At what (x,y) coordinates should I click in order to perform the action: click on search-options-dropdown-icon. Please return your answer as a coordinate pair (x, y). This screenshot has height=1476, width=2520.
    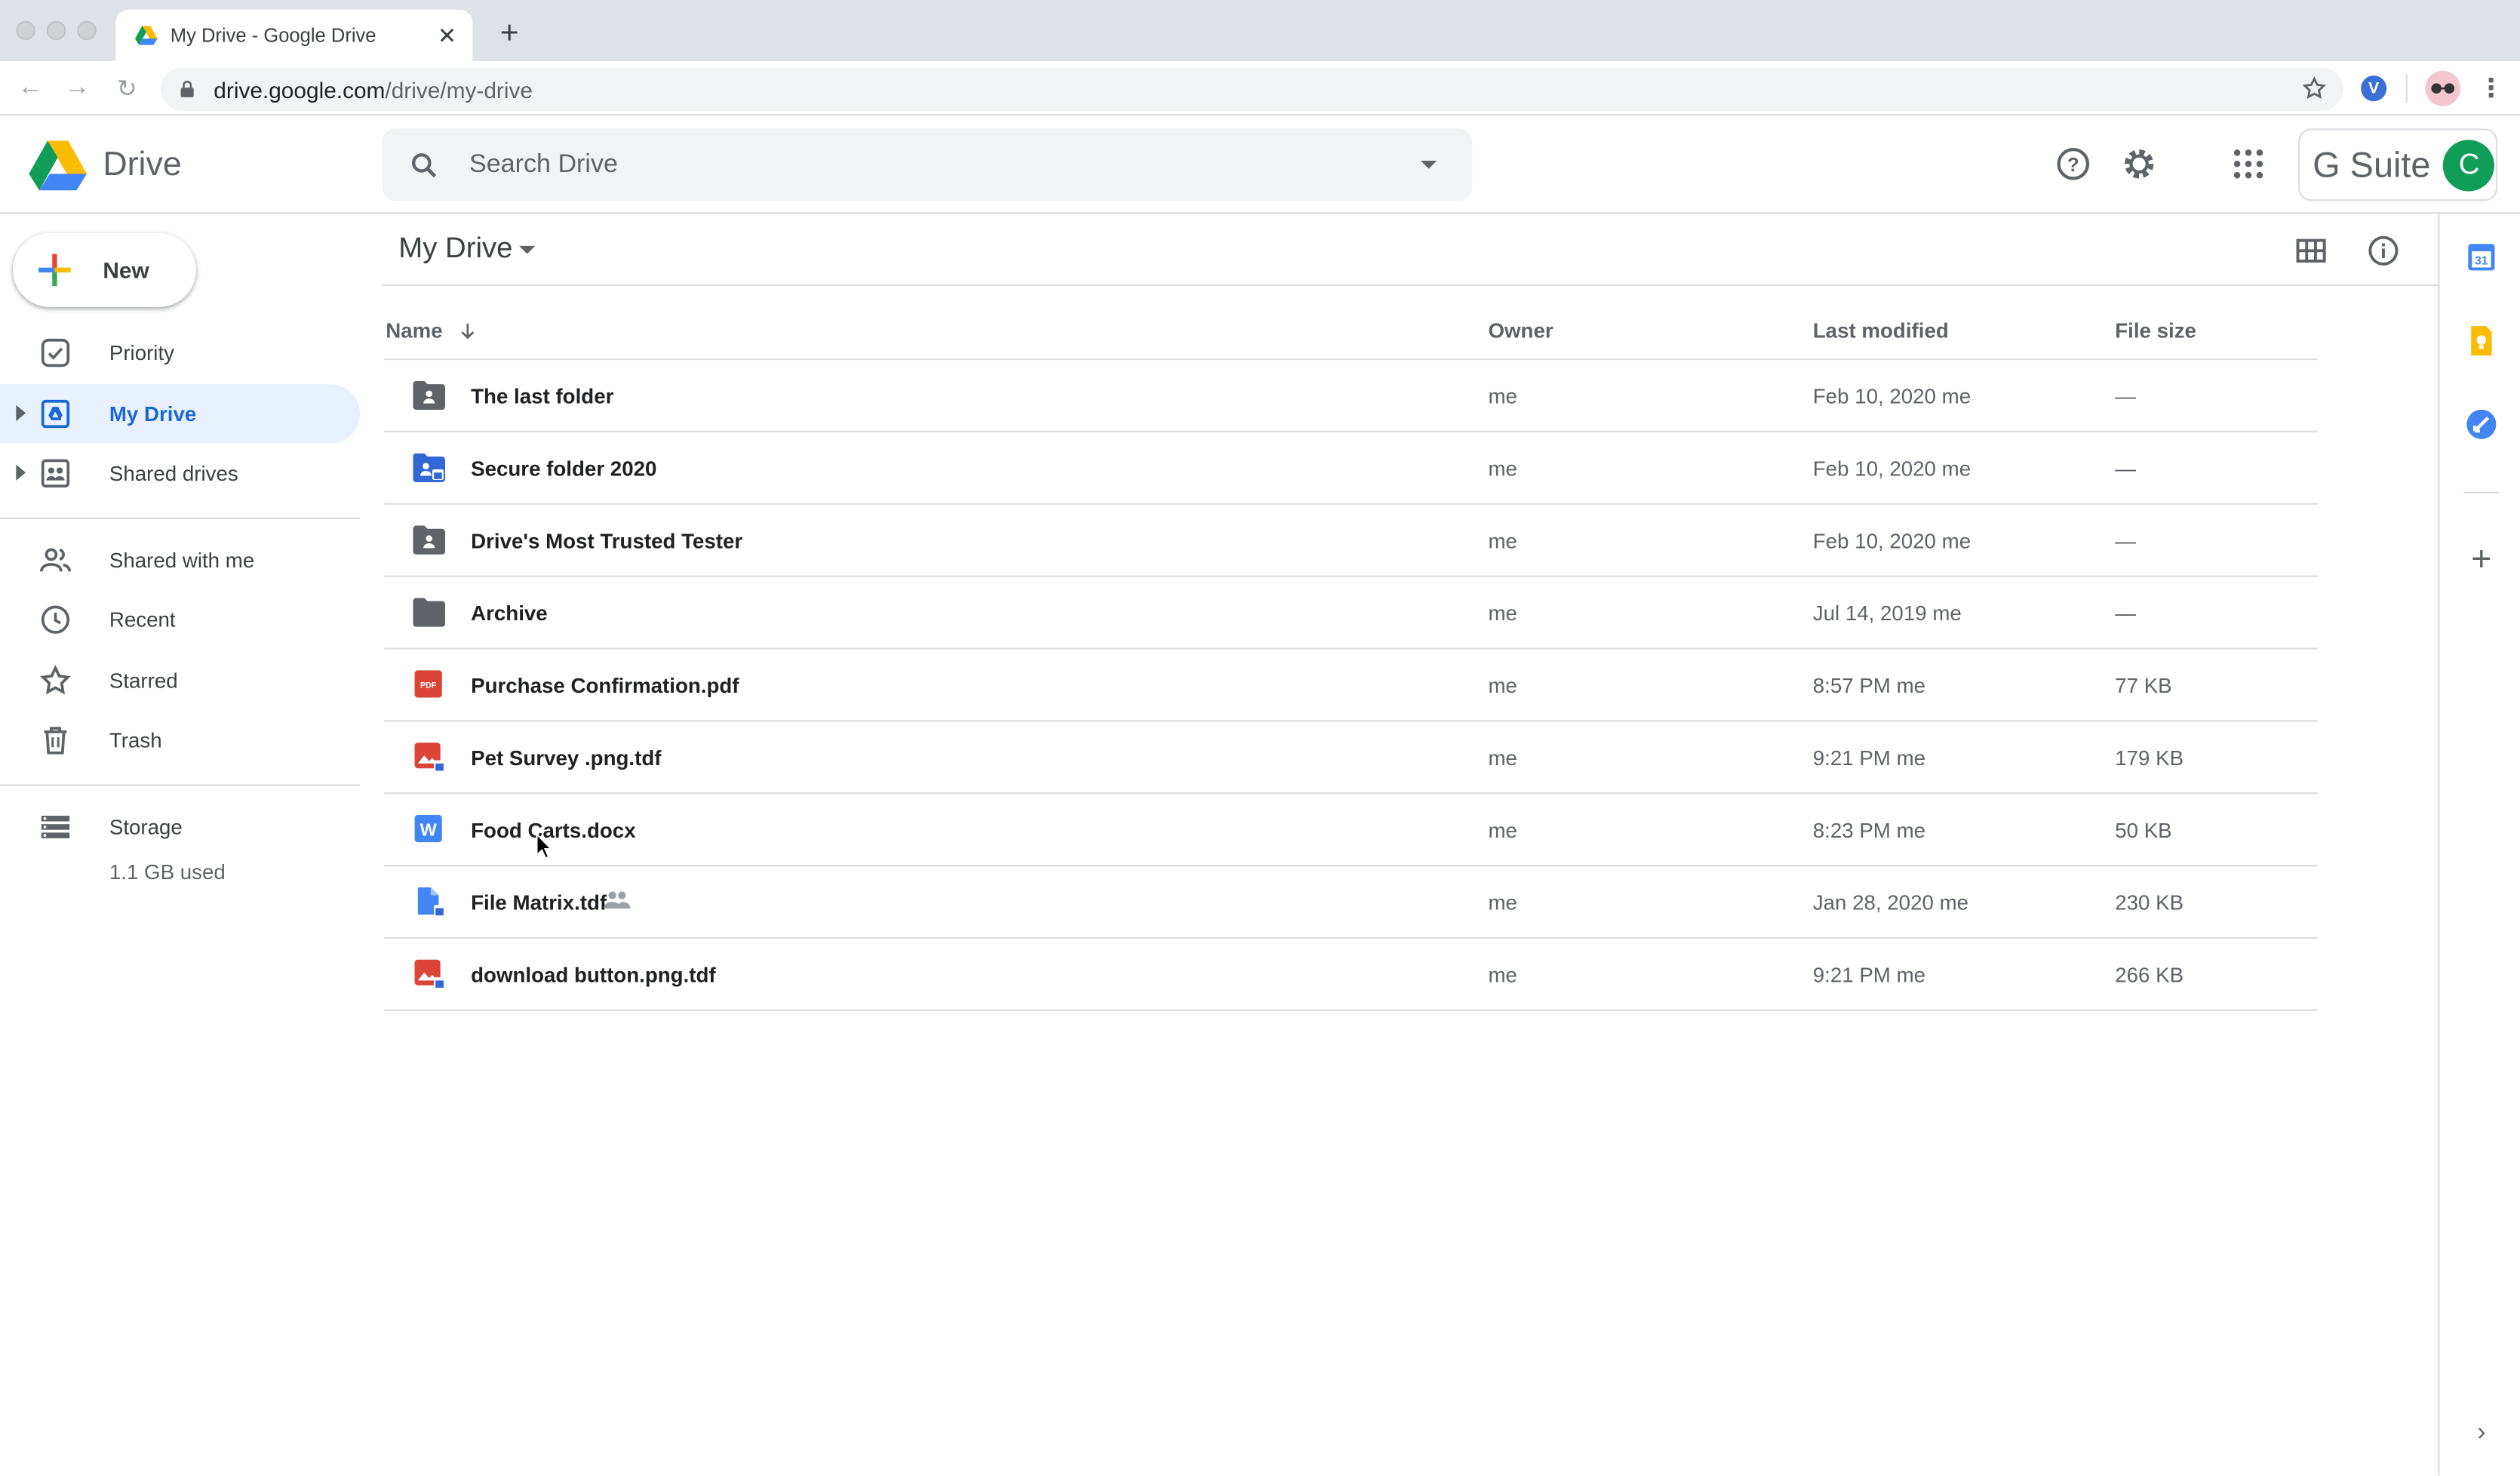
    Looking at the image, I should click on (1429, 165).